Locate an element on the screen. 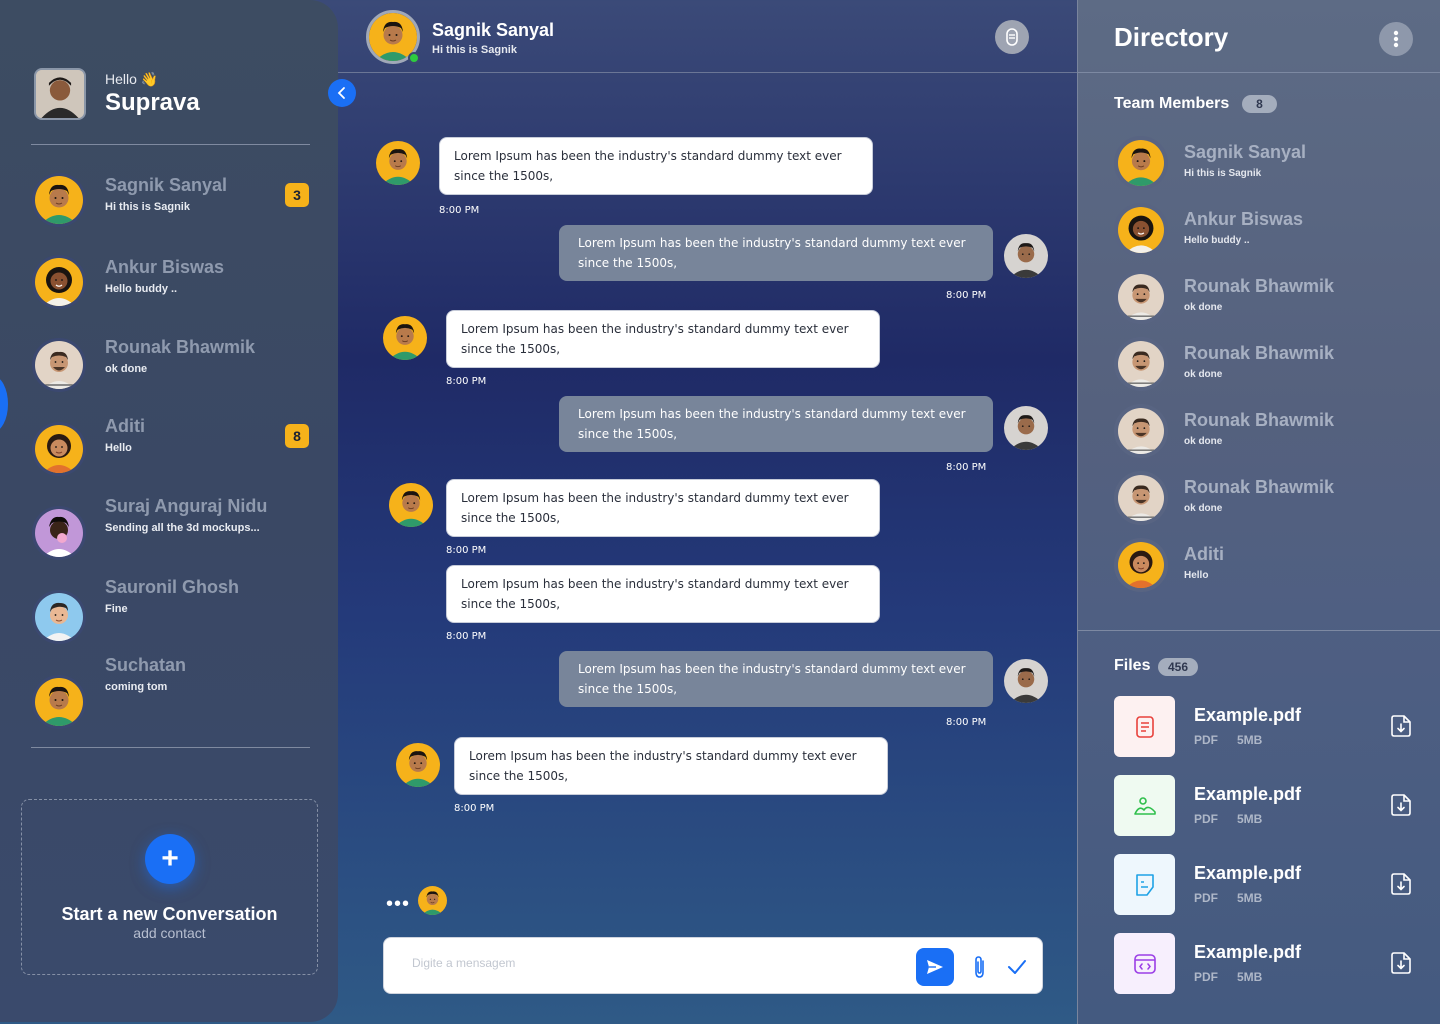 This screenshot has width=1440, height=1024. chat-header: Sagnik Sanyal Hi this is Sagnik is located at coordinates (707, 36).